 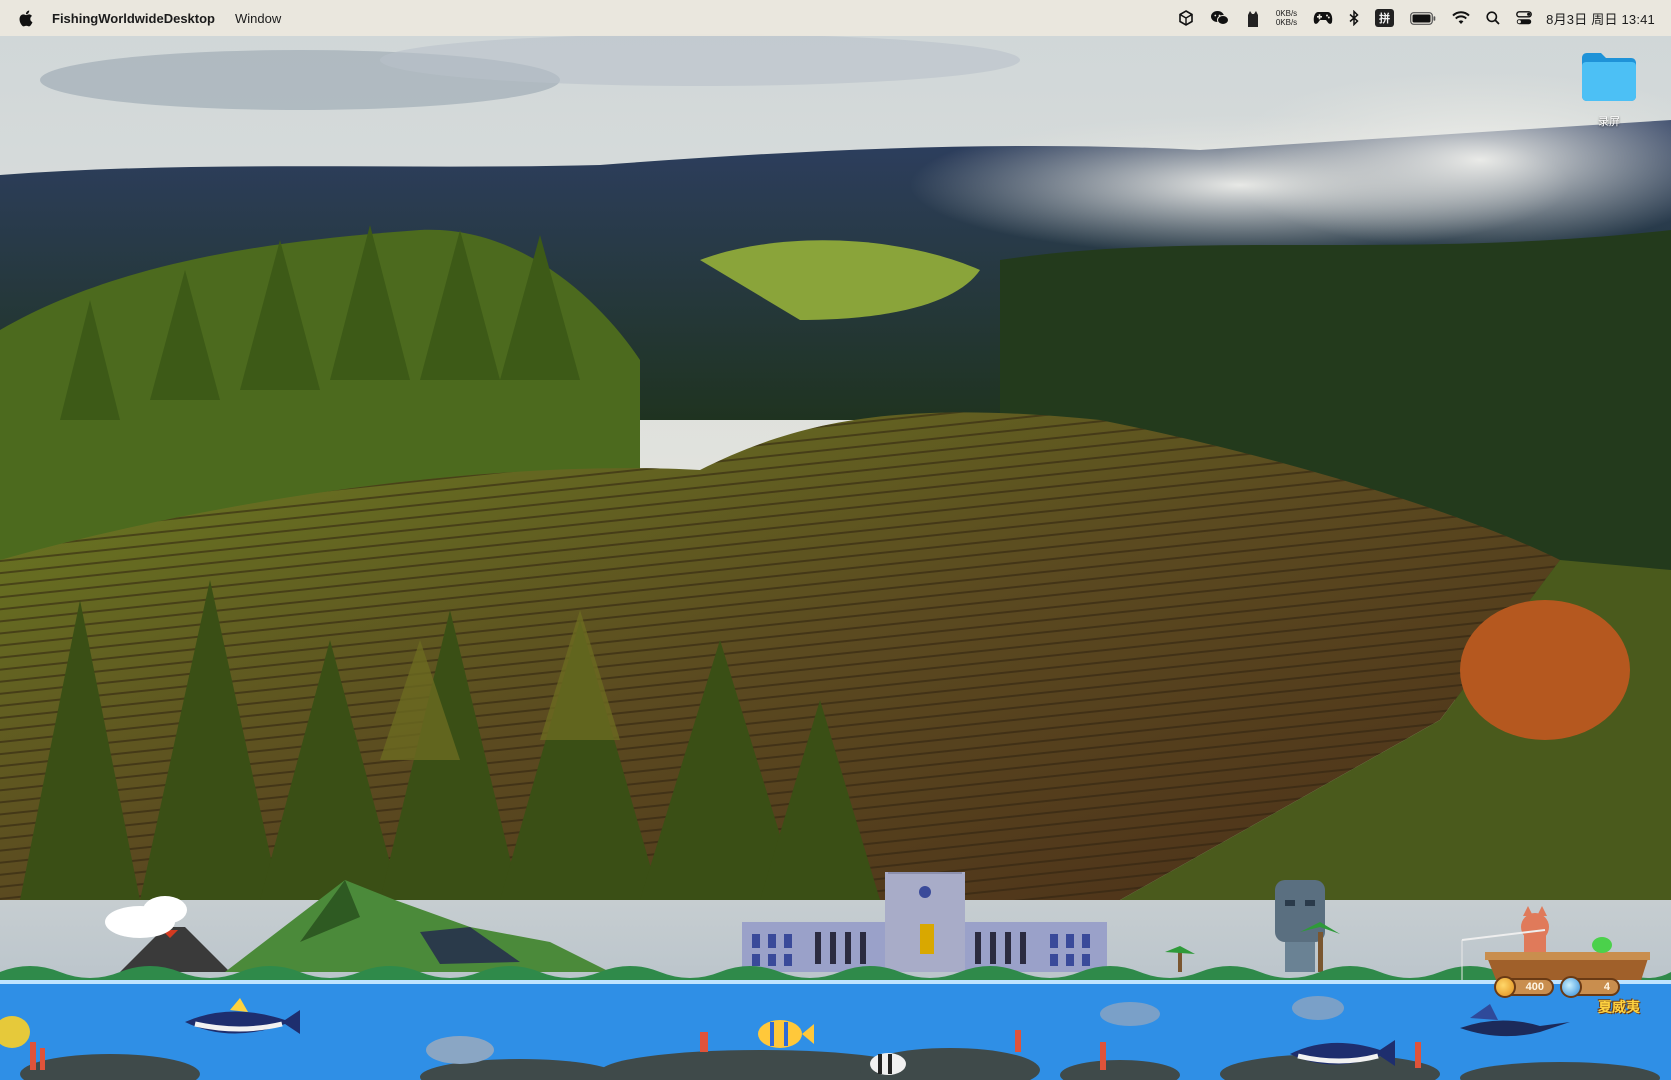 I want to click on desktop-folder: 录屏, so click(x=1609, y=89).